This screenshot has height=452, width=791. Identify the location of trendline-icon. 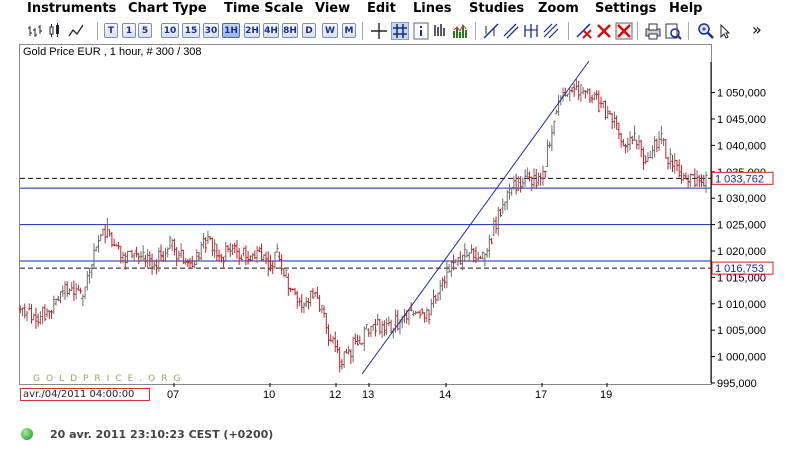
(491, 31).